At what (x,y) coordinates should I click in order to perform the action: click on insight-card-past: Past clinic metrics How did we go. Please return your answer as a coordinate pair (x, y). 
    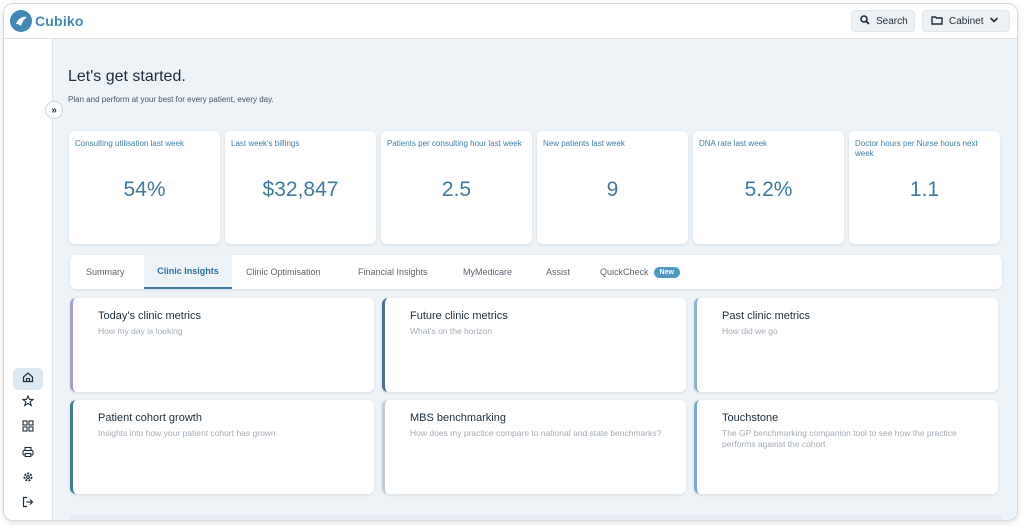
    Looking at the image, I should click on (846, 345).